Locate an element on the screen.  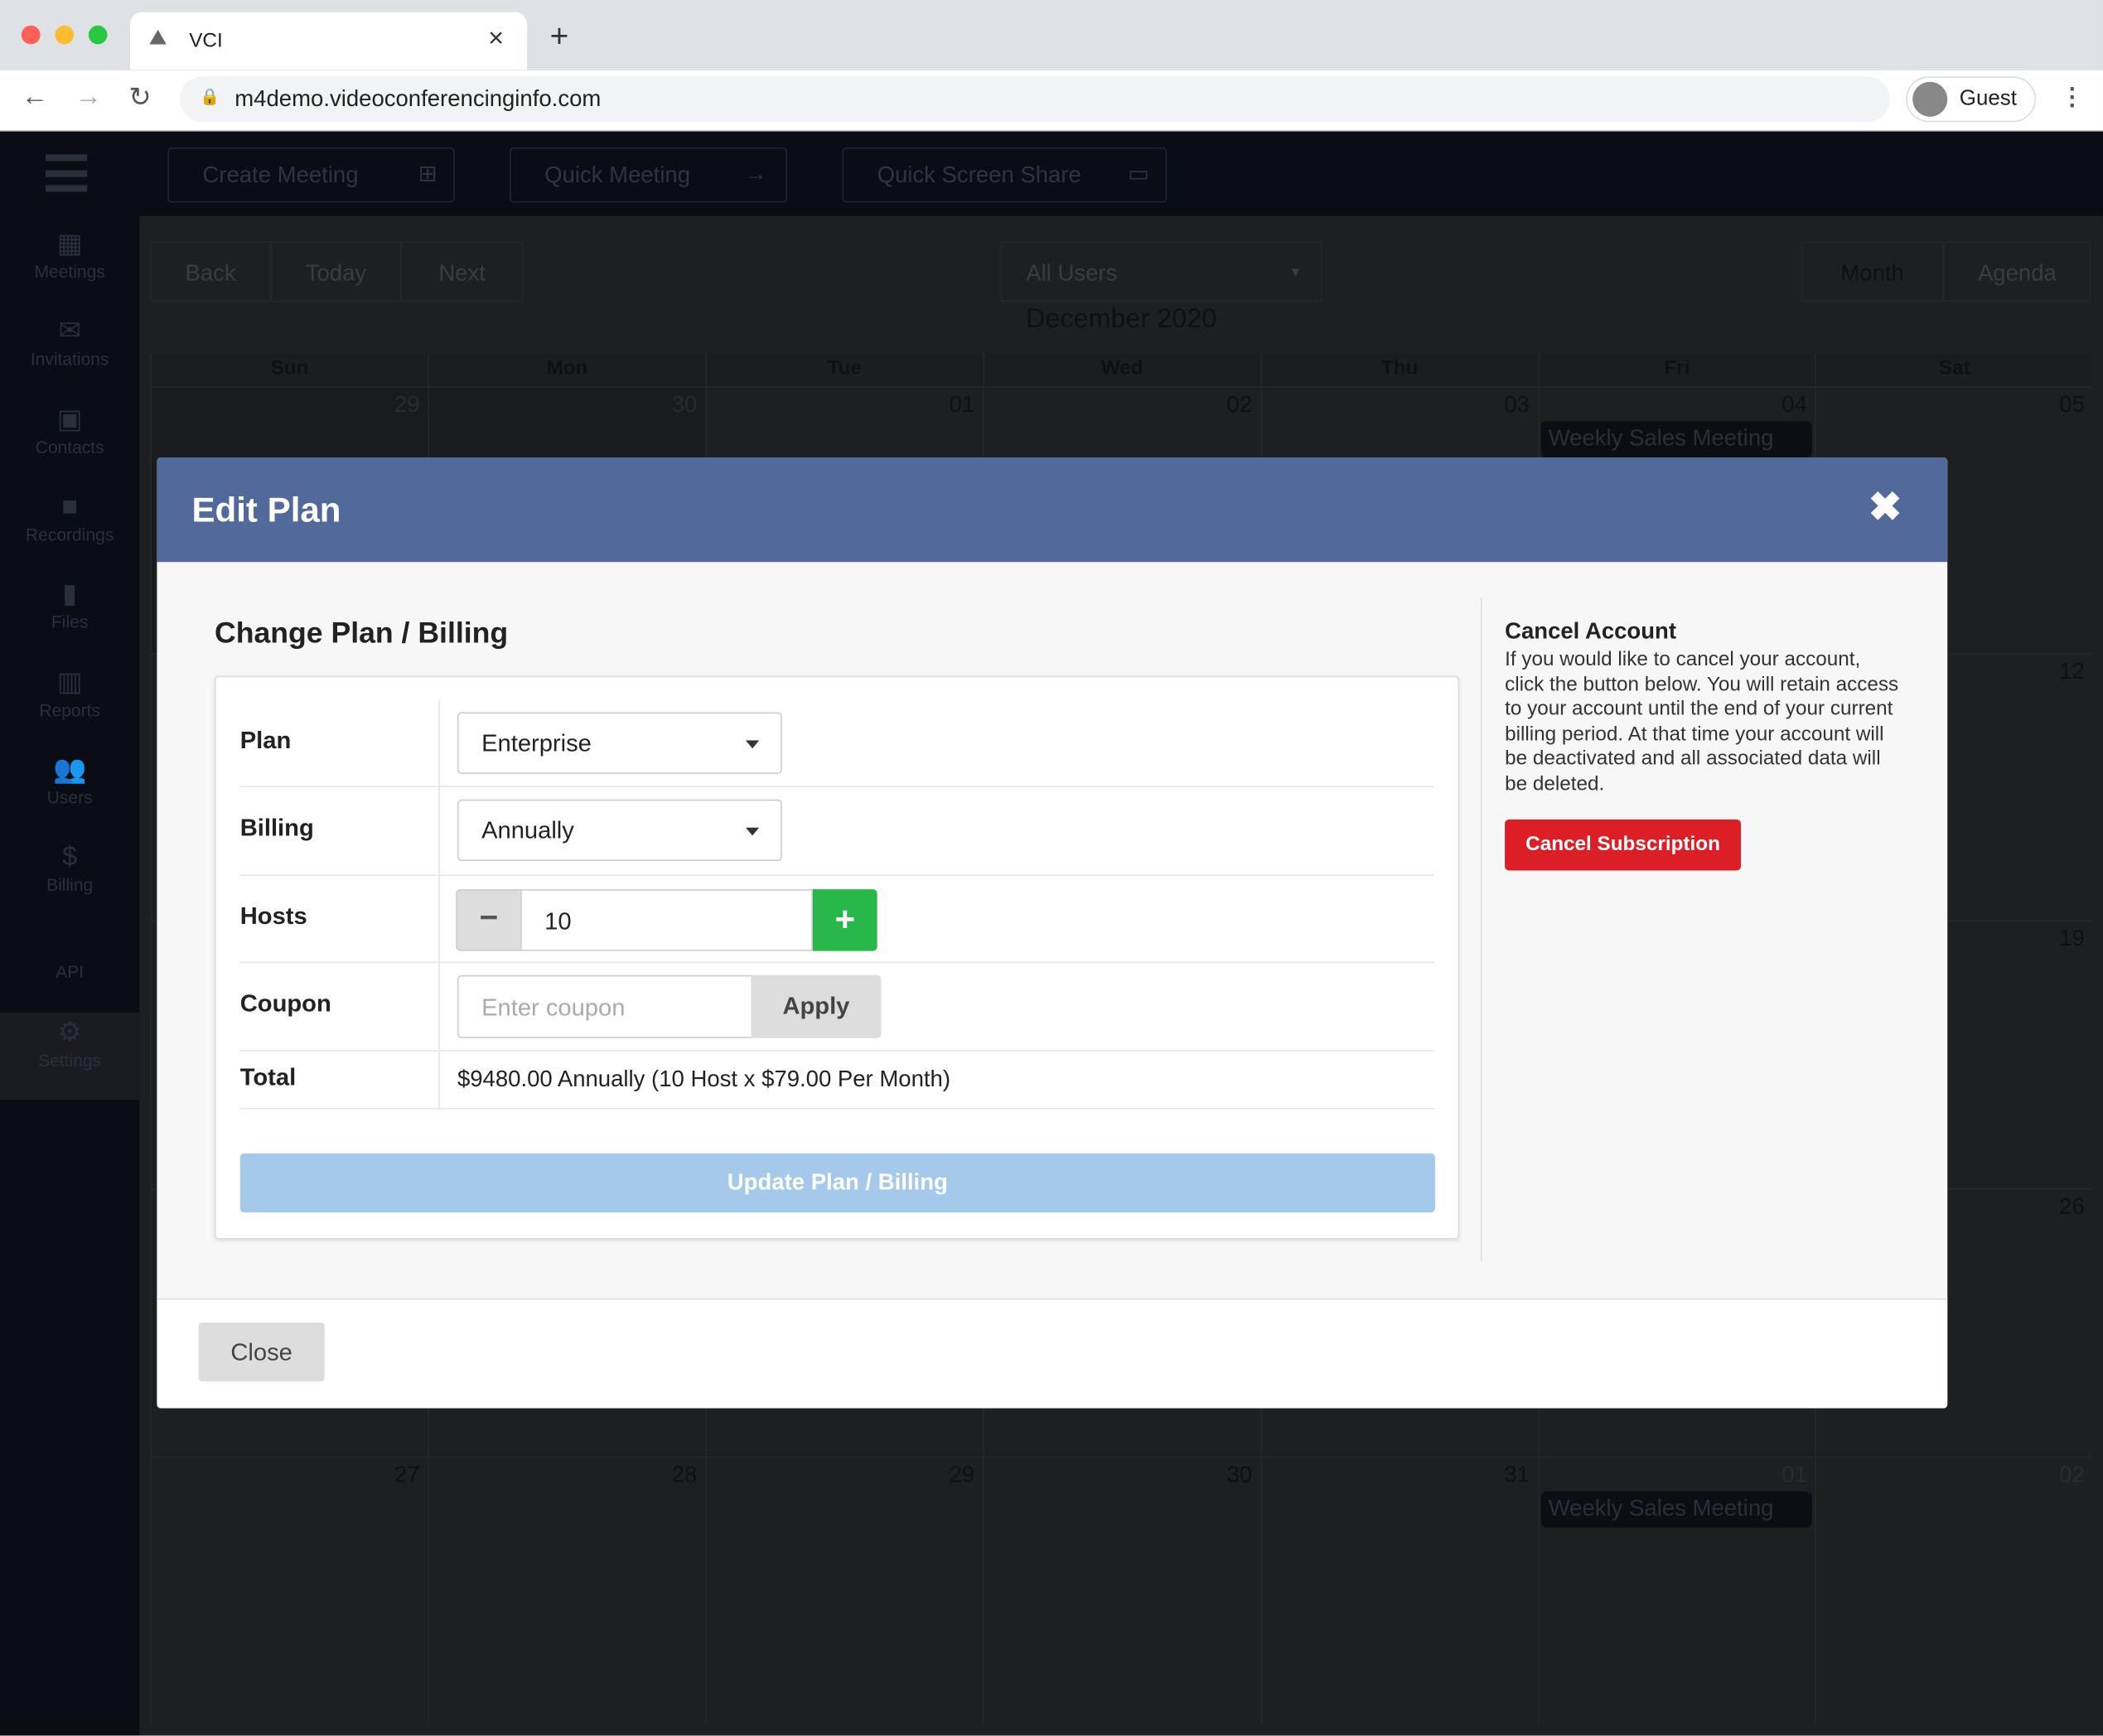
minimize-window-button is located at coordinates (65, 35).